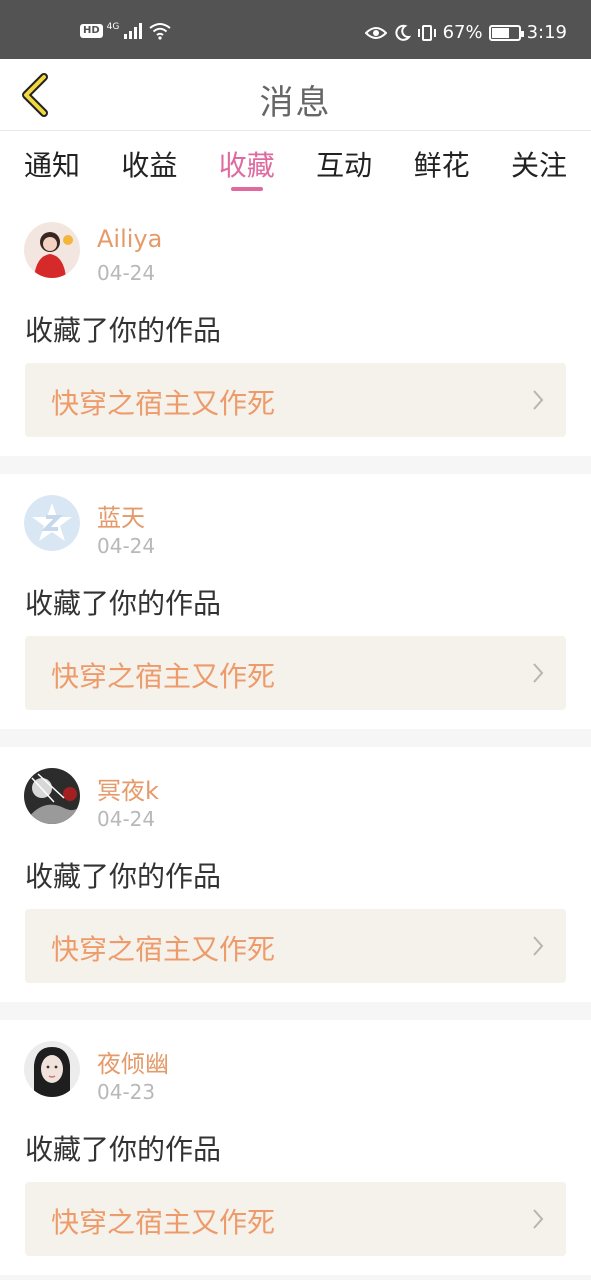  I want to click on status-bar: HD 4G 67% 3:19, so click(295, 29).